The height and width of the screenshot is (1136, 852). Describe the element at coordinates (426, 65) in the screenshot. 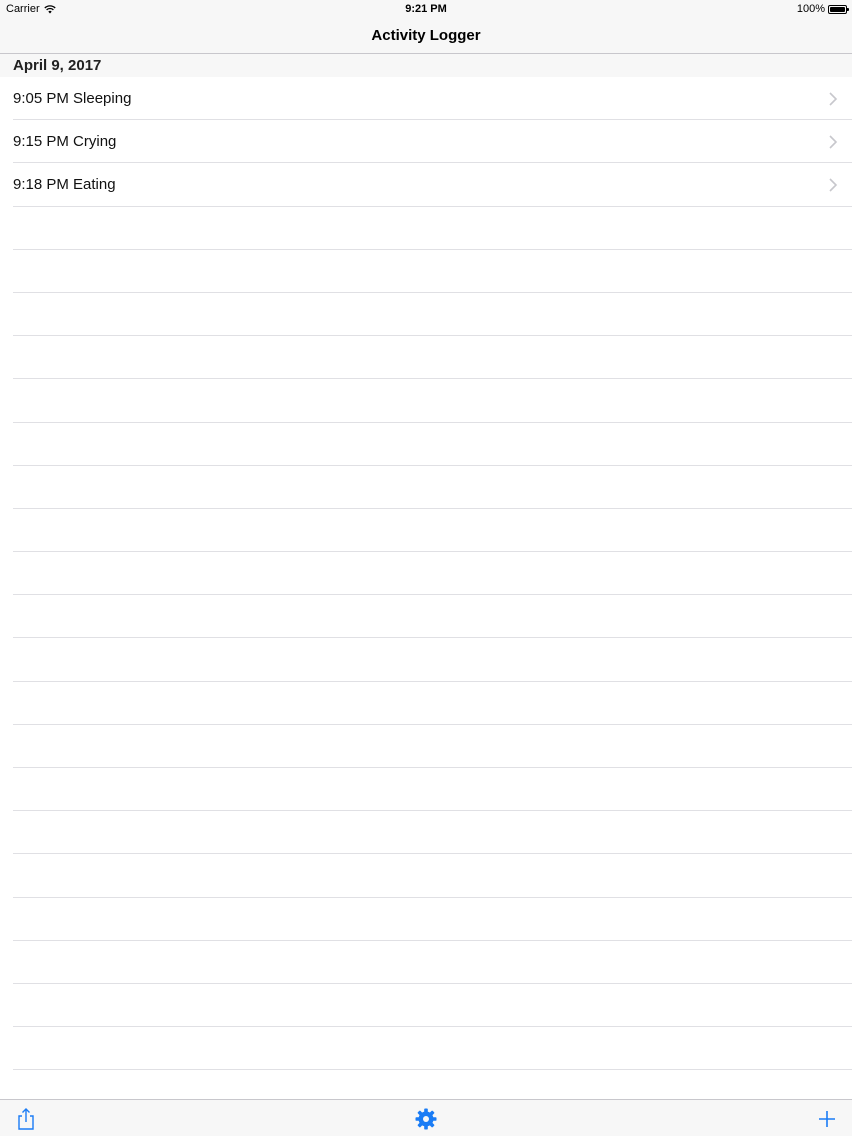

I see `section-header-date: April 9, 2017` at that location.